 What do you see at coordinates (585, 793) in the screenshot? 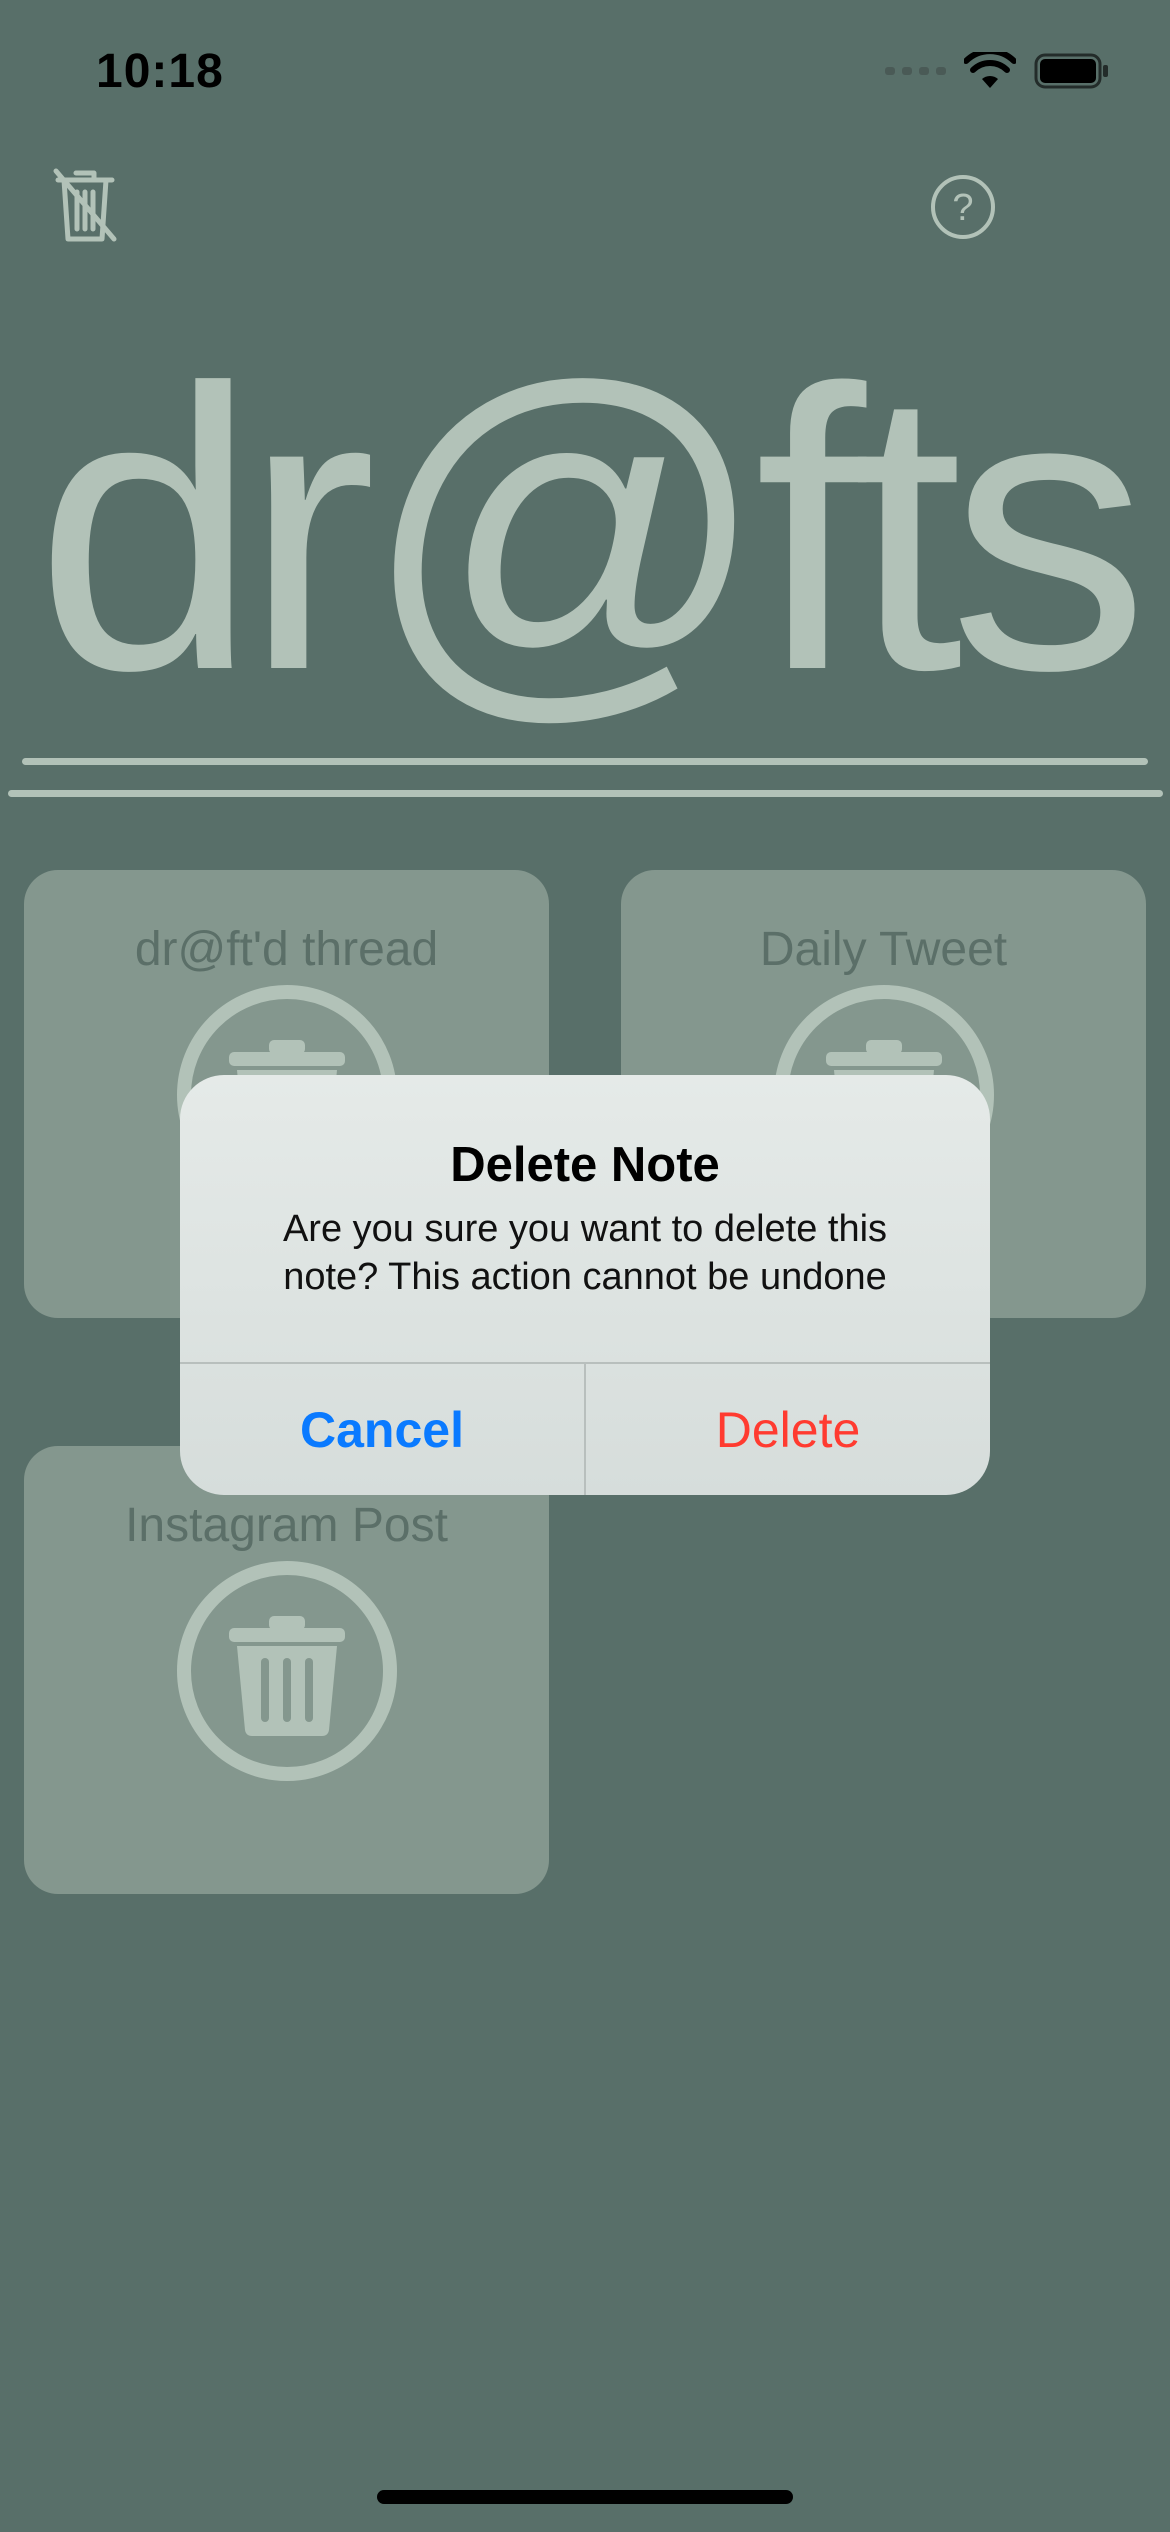
I see `divider-bottom` at bounding box center [585, 793].